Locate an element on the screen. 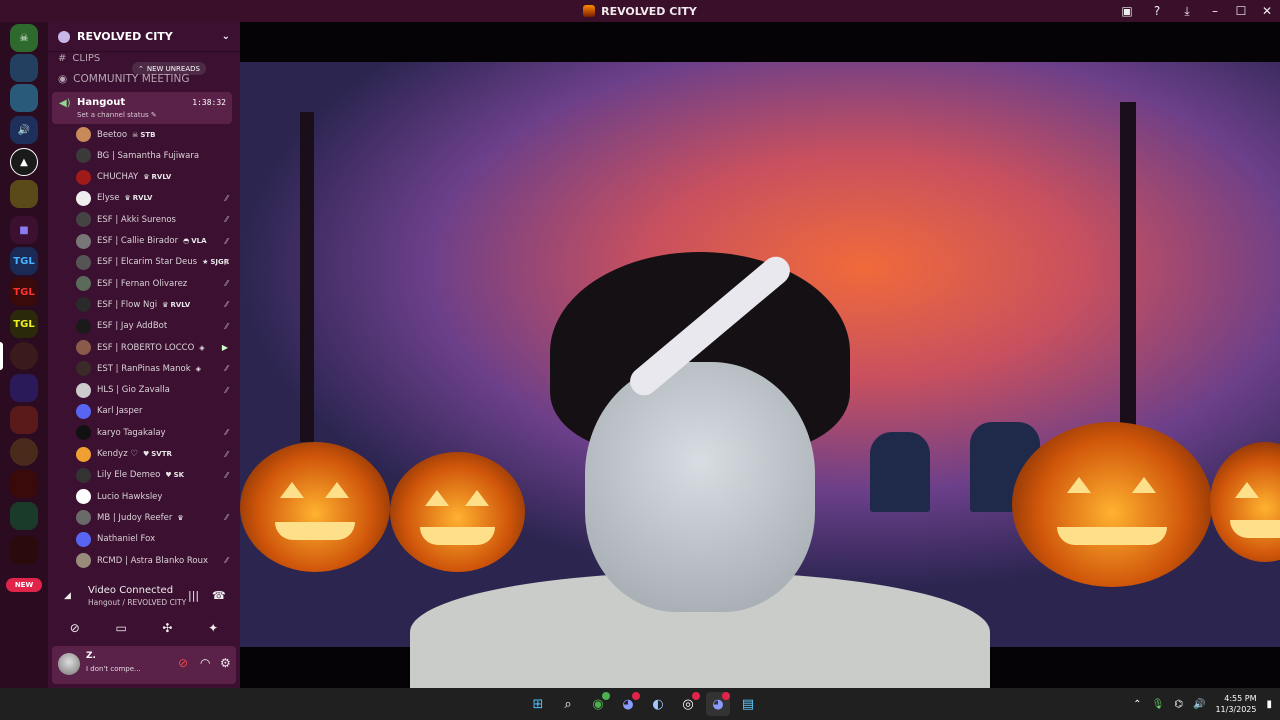 Image resolution: width=1280 pixels, height=720 pixels. server-tgl-yellow: TGL is located at coordinates (24, 324).